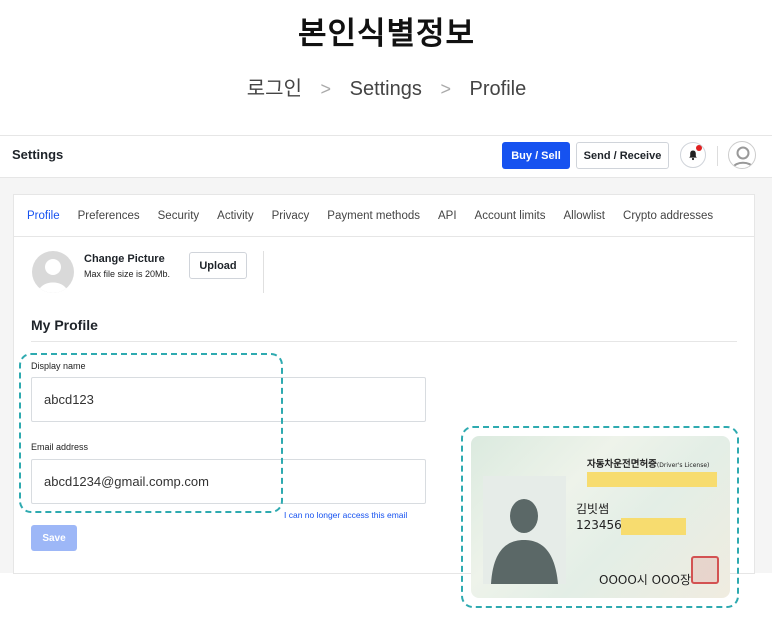  What do you see at coordinates (622, 155) in the screenshot?
I see `send-receive-button: Send / Receive` at bounding box center [622, 155].